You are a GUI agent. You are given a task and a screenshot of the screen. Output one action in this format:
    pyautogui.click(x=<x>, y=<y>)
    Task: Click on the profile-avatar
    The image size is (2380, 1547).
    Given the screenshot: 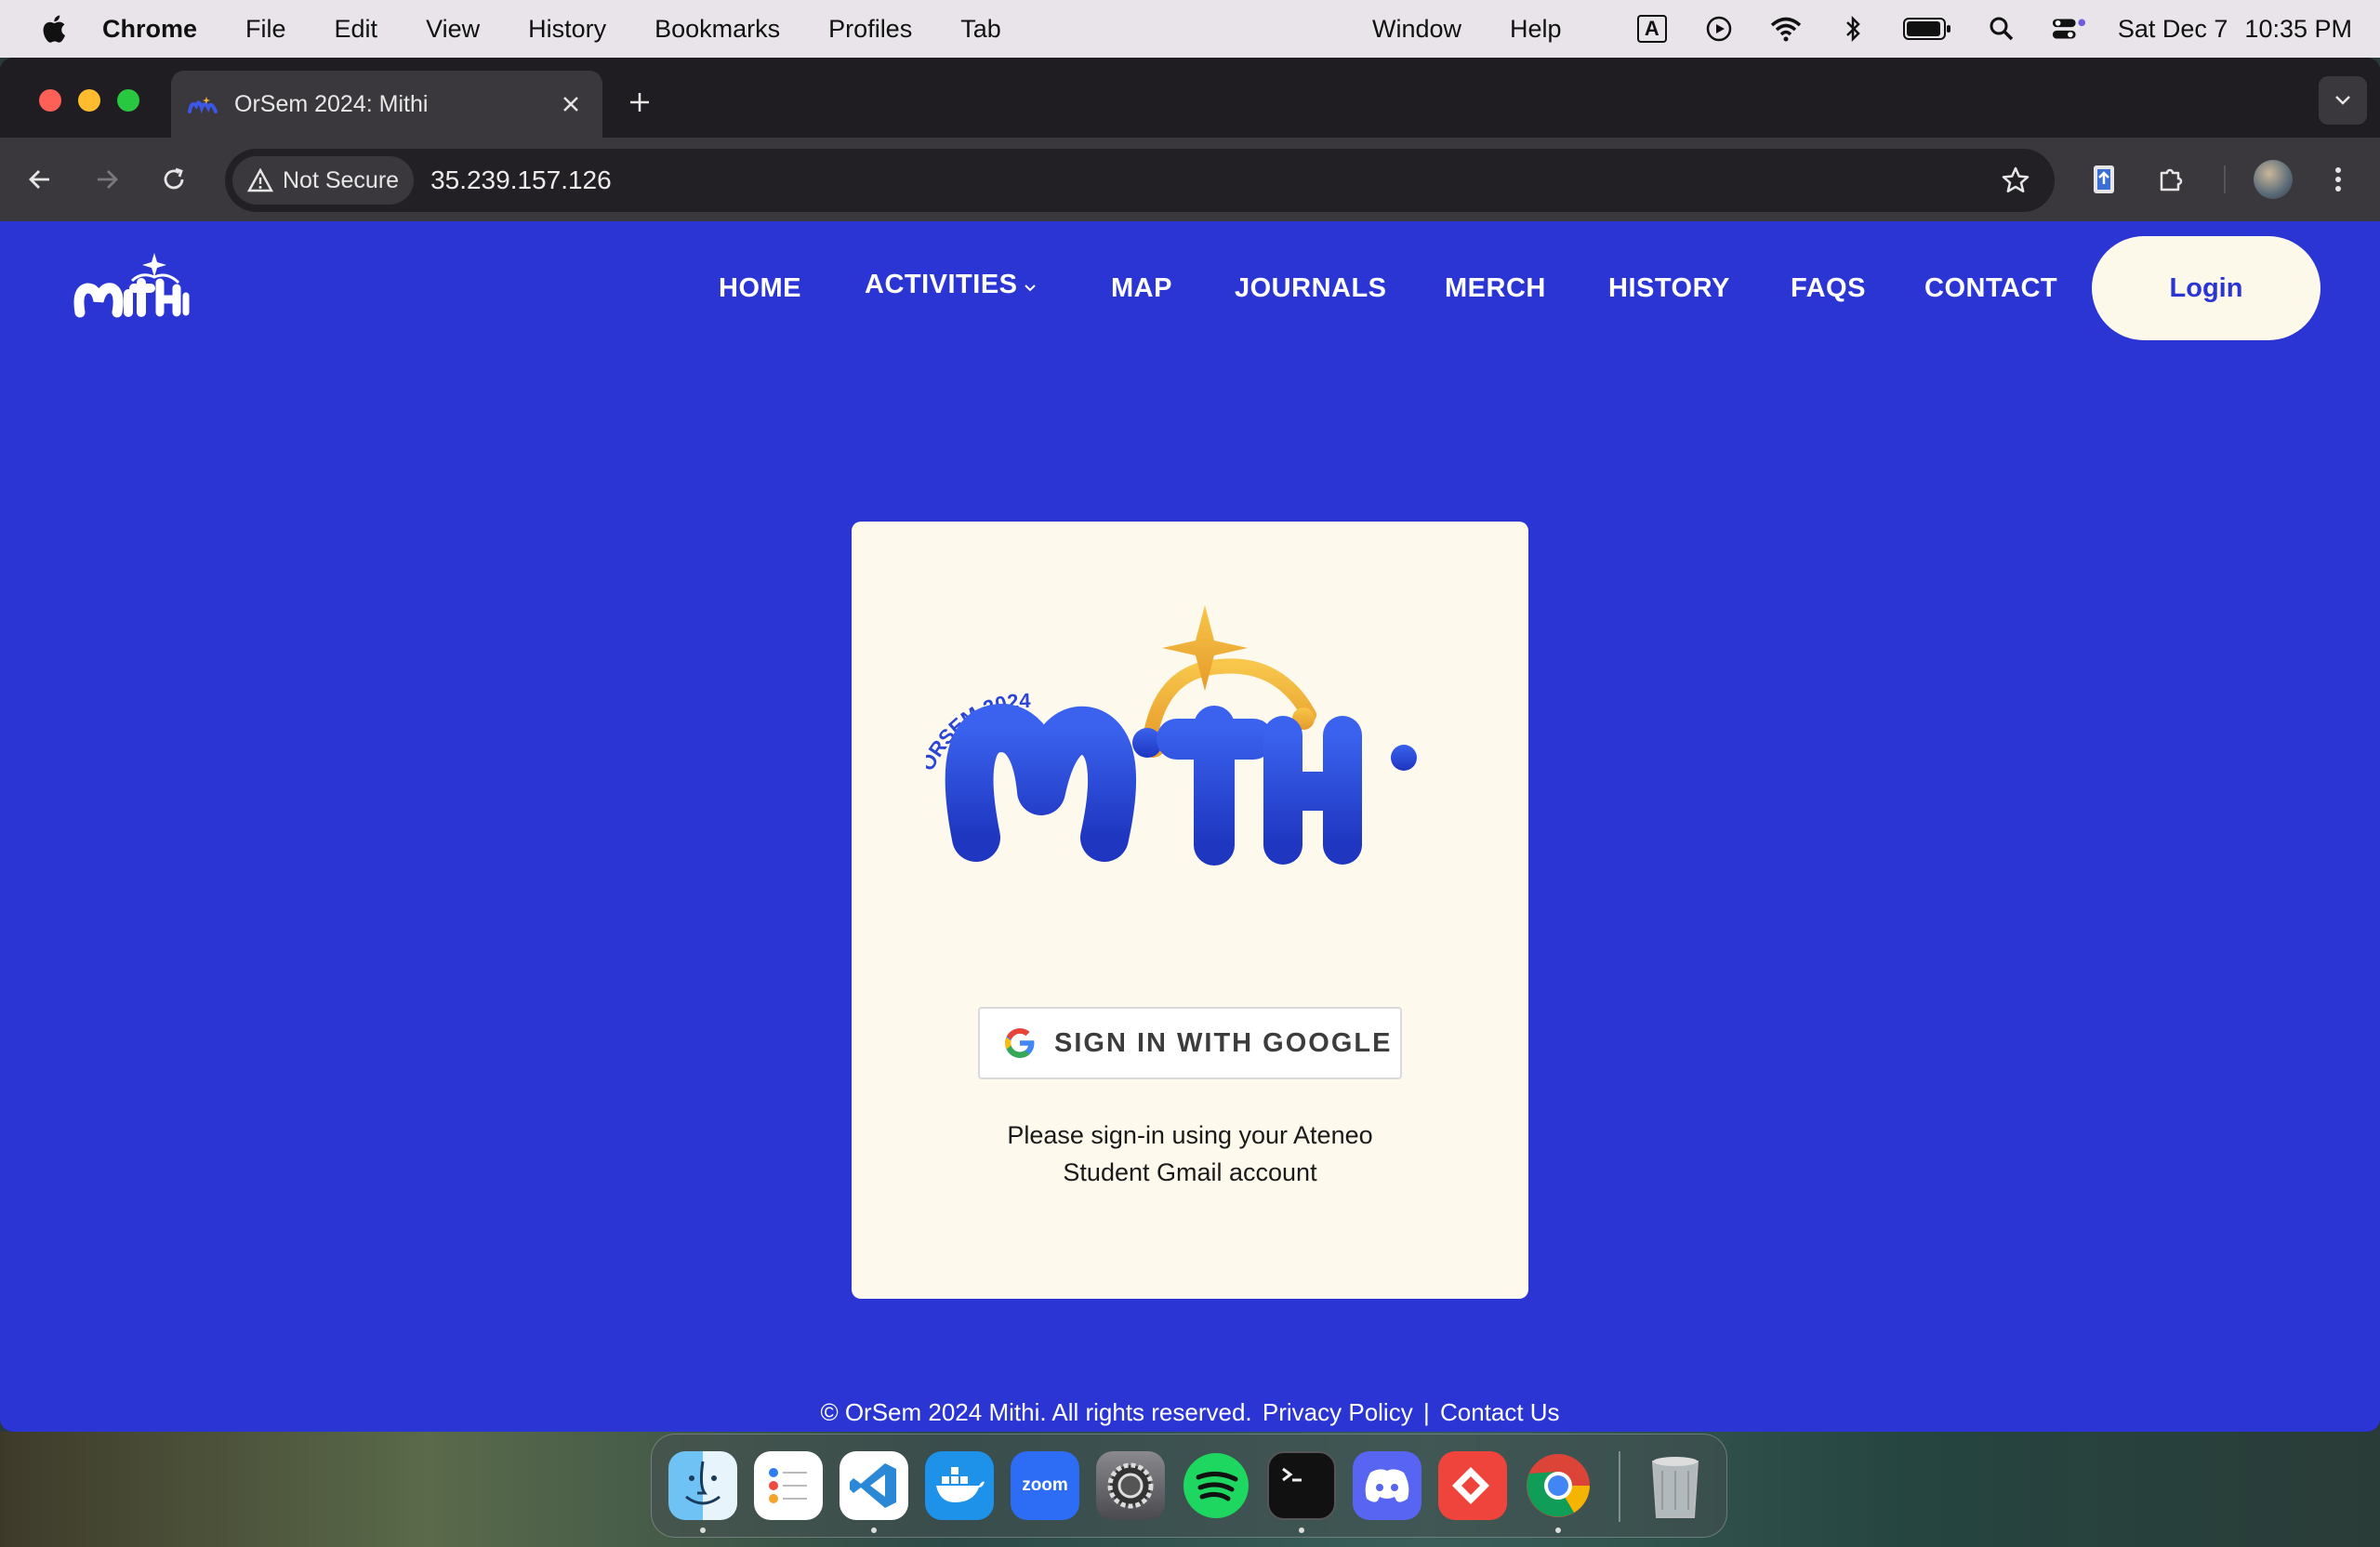 What is the action you would take?
    pyautogui.click(x=2273, y=179)
    